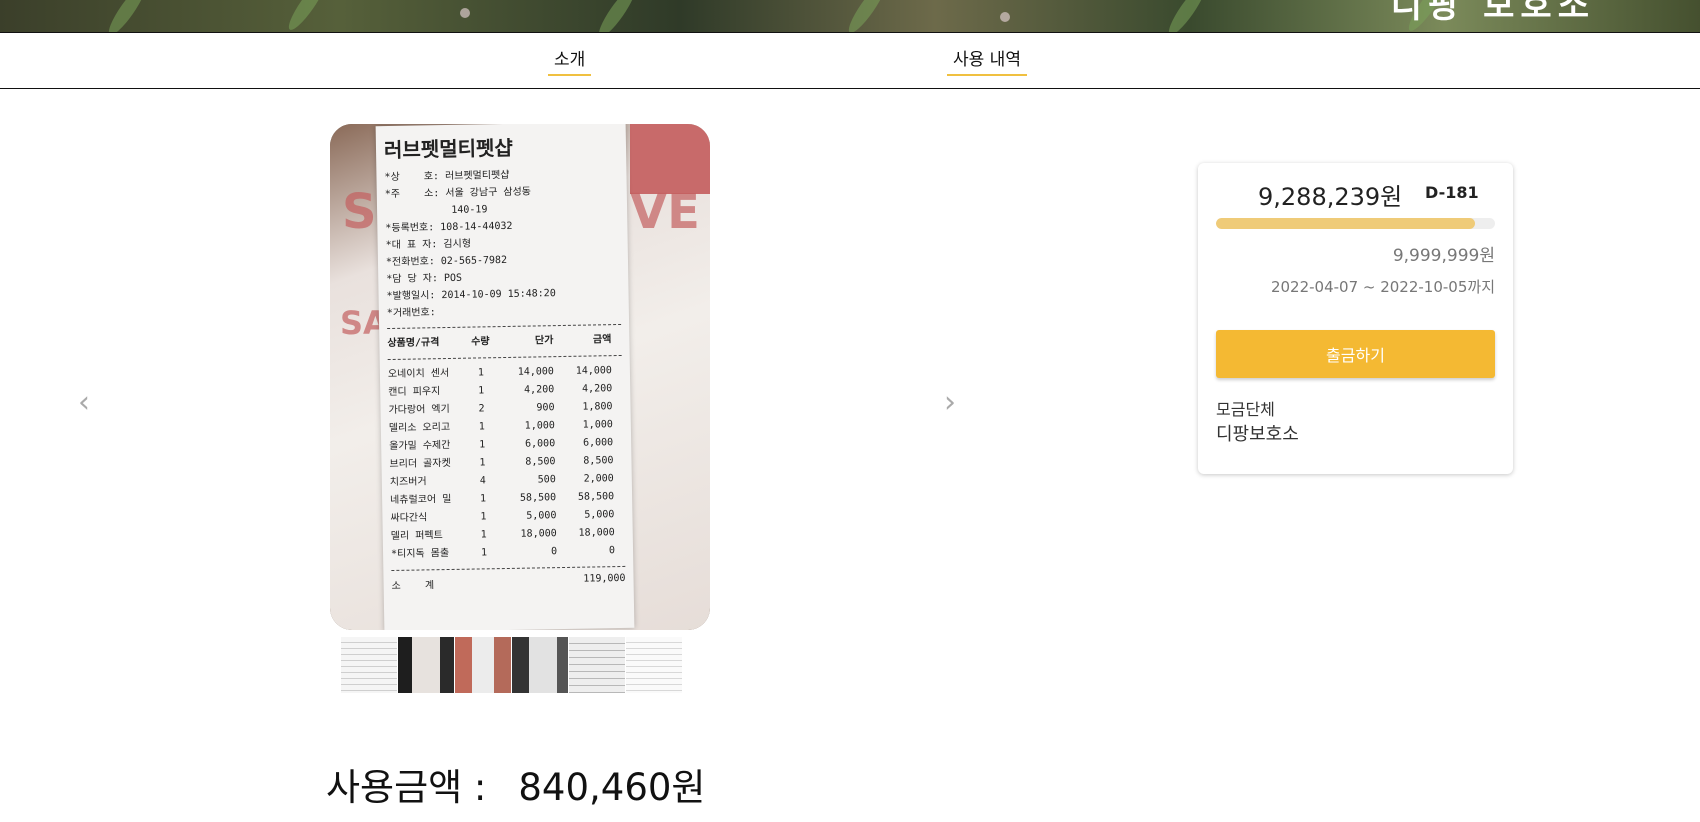  What do you see at coordinates (413, 586) in the screenshot?
I see `subtotal-label: 소 계` at bounding box center [413, 586].